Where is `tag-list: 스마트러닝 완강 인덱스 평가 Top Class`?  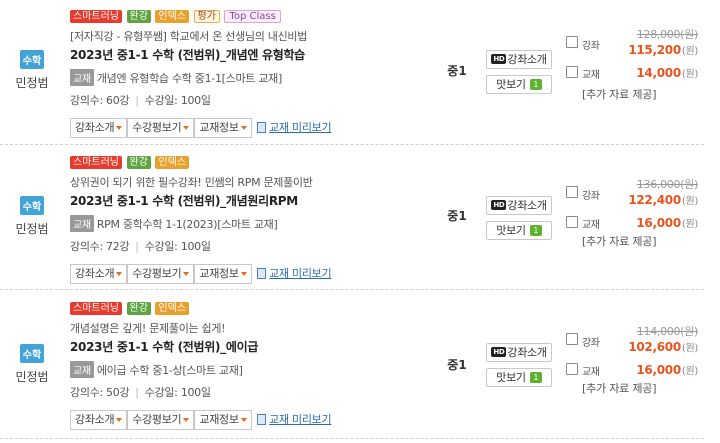 tag-list: 스마트러닝 완강 인덱스 평가 Top Class is located at coordinates (250, 17).